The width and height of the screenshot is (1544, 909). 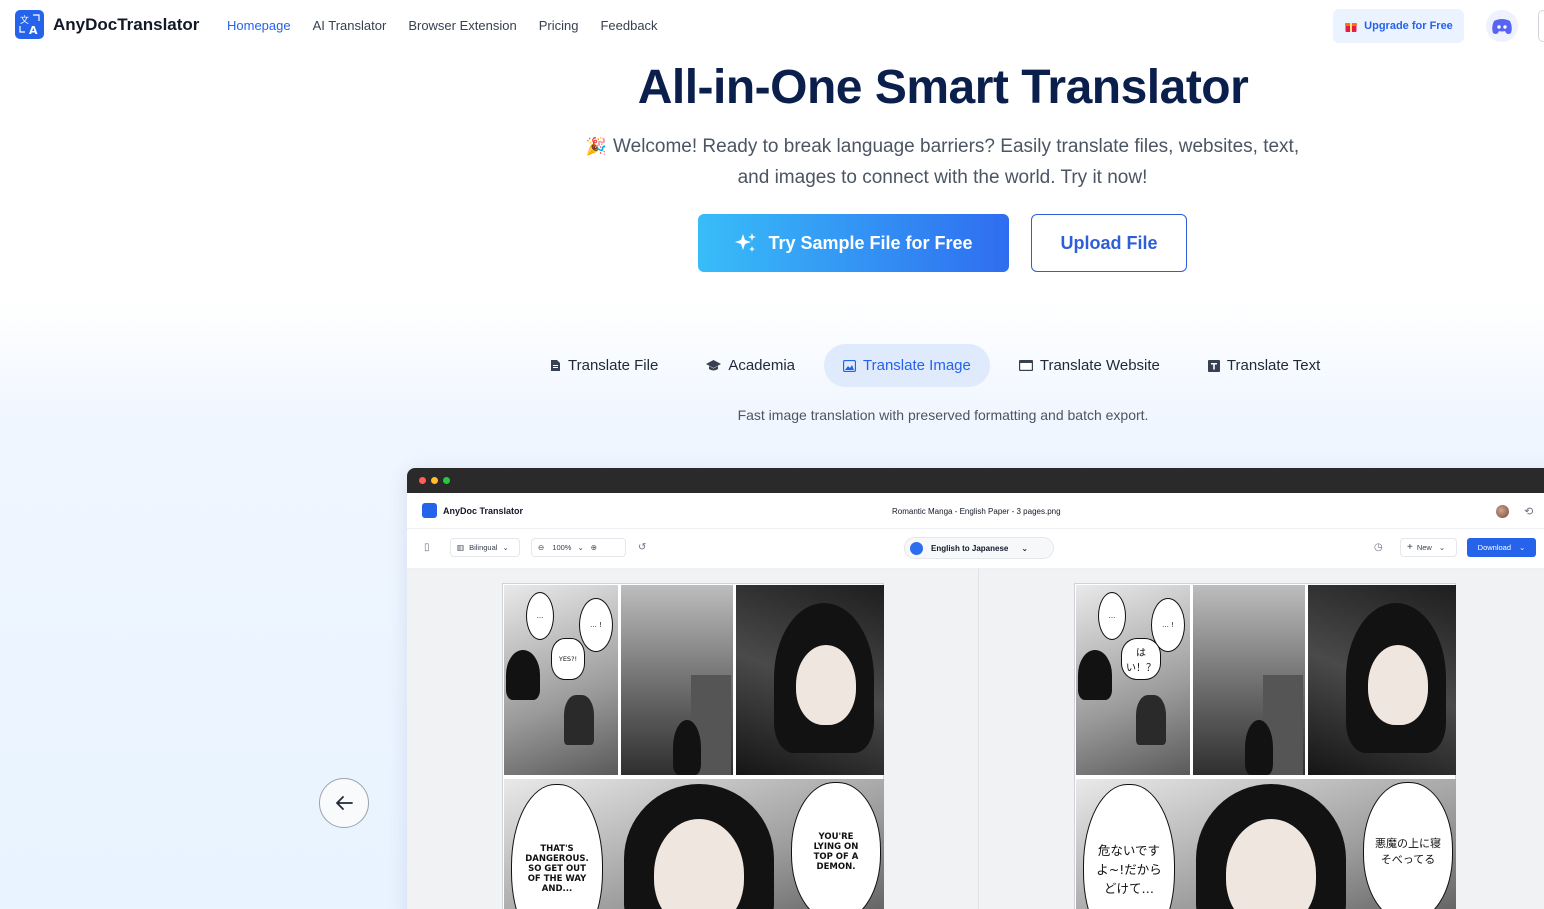 I want to click on new-label: New, so click(x=1424, y=547).